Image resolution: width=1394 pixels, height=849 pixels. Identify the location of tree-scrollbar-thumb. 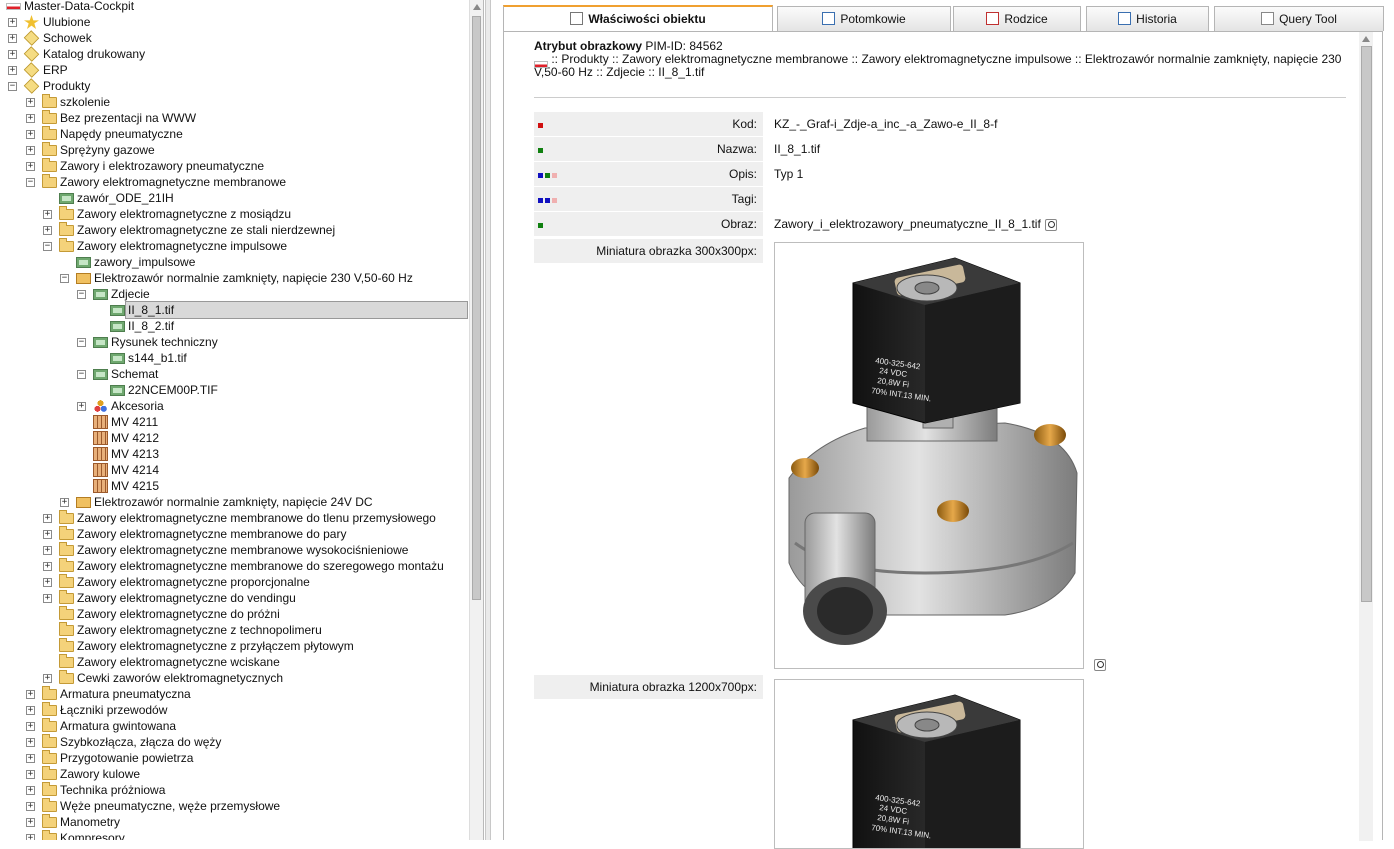
(476, 308).